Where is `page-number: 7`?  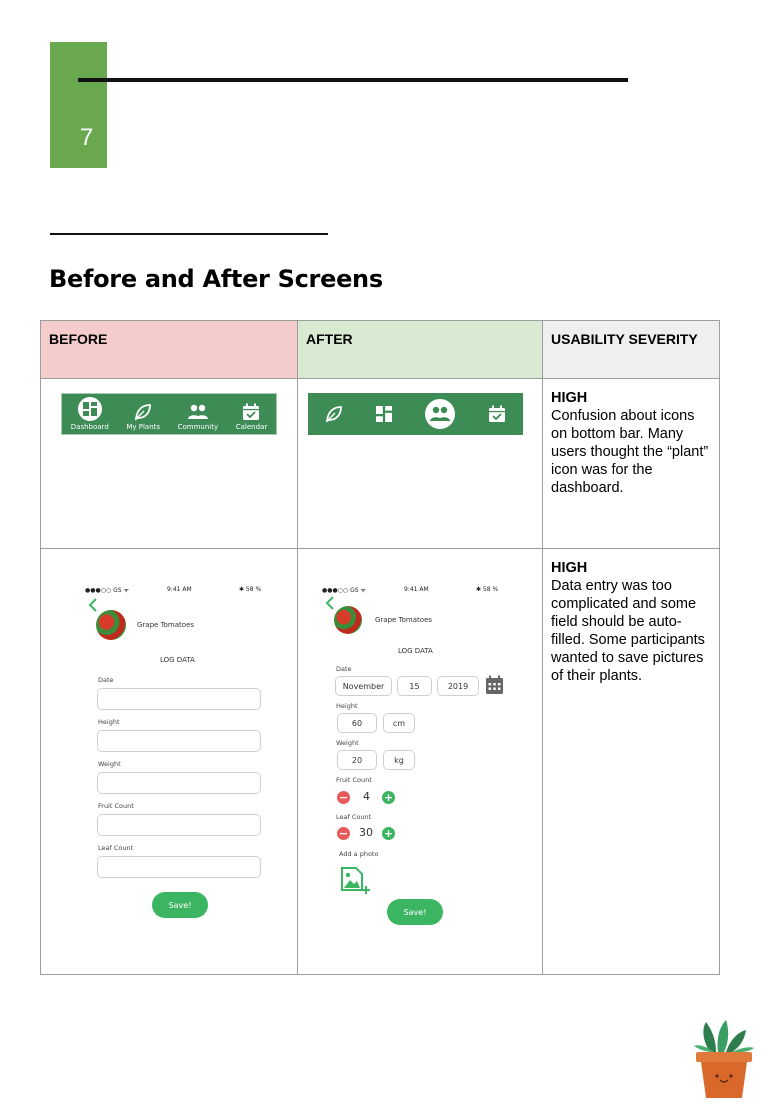
page-number: 7 is located at coordinates (87, 137).